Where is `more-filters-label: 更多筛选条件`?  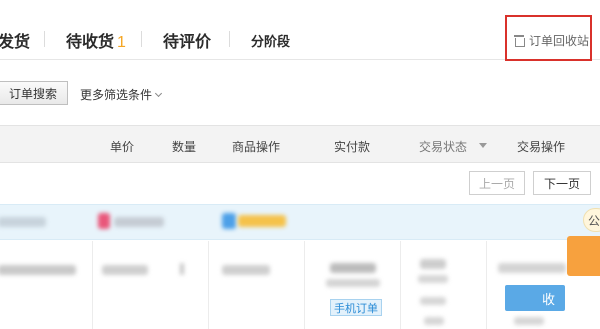
more-filters-label: 更多筛选条件 is located at coordinates (116, 95).